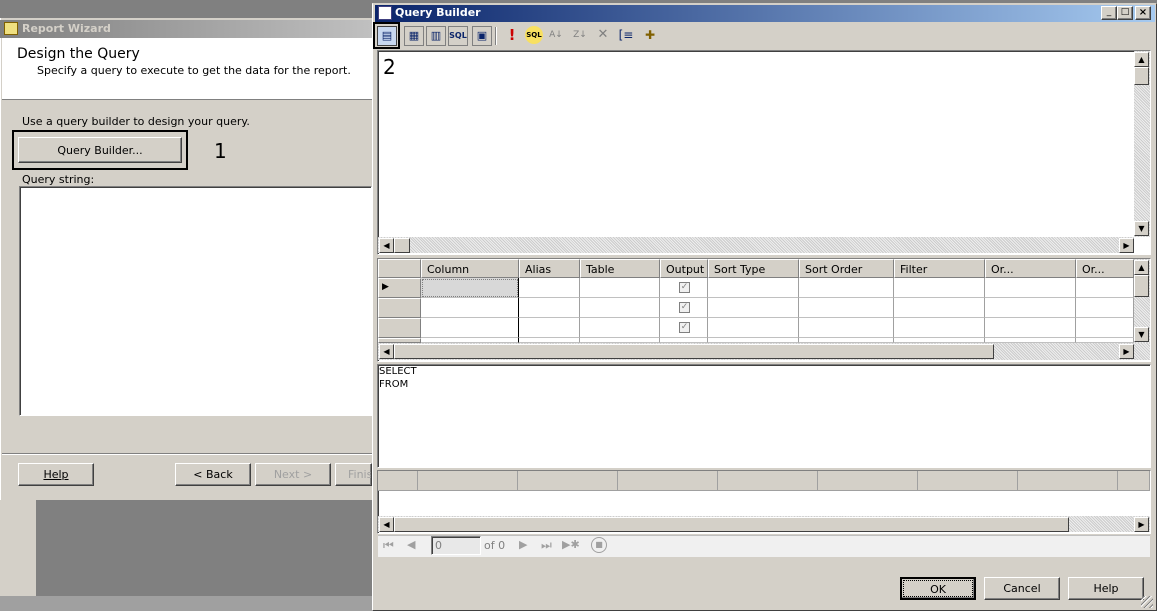 The image size is (1157, 611). Describe the element at coordinates (1106, 588) in the screenshot. I see `help-button: Help` at that location.